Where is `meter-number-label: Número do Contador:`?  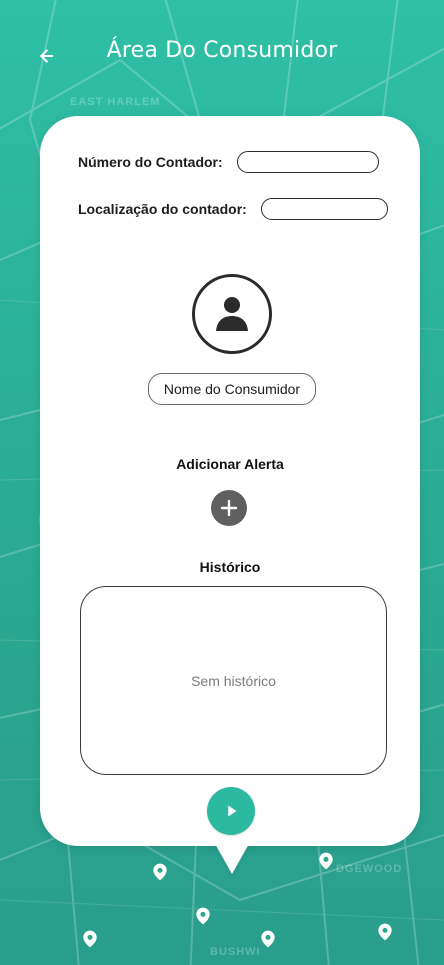 meter-number-label: Número do Contador: is located at coordinates (150, 162).